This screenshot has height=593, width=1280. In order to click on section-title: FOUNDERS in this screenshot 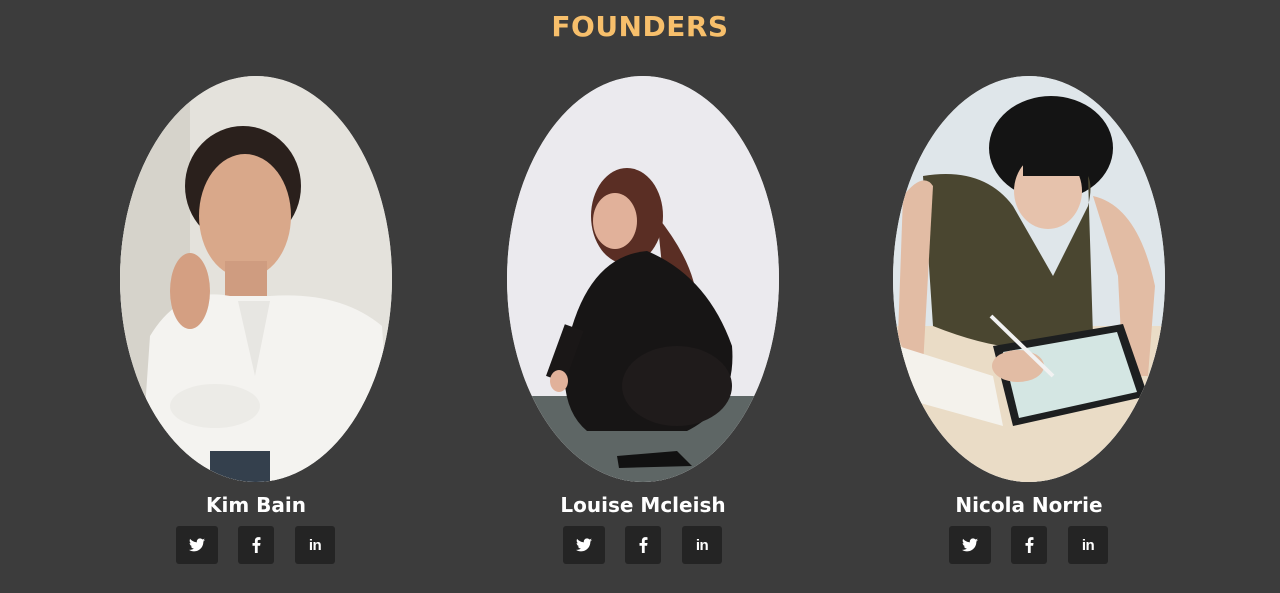, I will do `click(640, 26)`.